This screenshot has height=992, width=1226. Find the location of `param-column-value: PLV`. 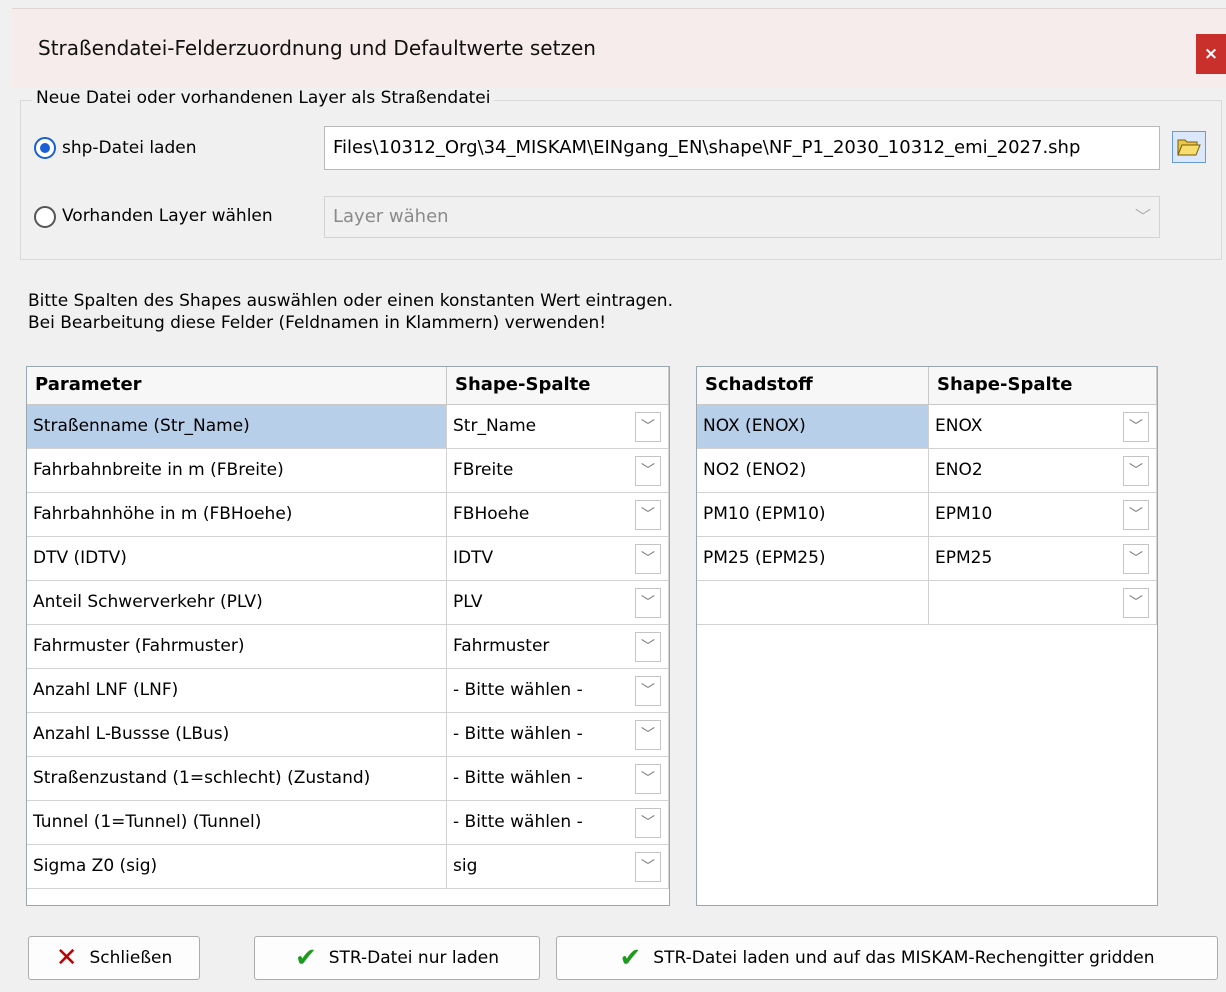

param-column-value: PLV is located at coordinates (468, 602).